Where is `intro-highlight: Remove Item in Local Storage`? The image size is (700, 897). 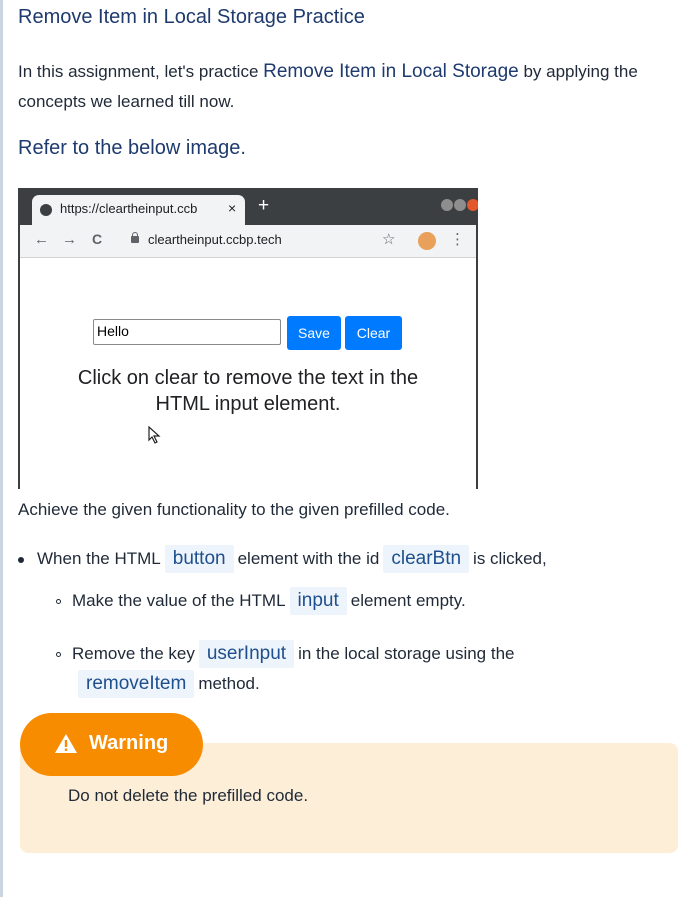 intro-highlight: Remove Item in Local Storage is located at coordinates (391, 71).